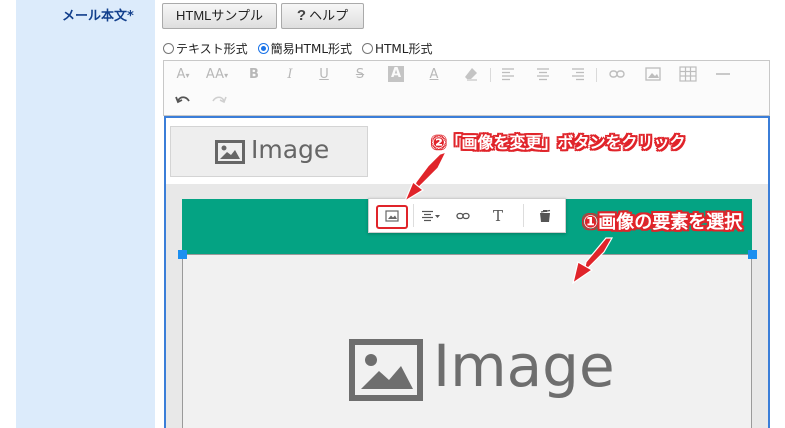 The image size is (785, 428). Describe the element at coordinates (425, 176) in the screenshot. I see `arrow-to-change-image` at that location.